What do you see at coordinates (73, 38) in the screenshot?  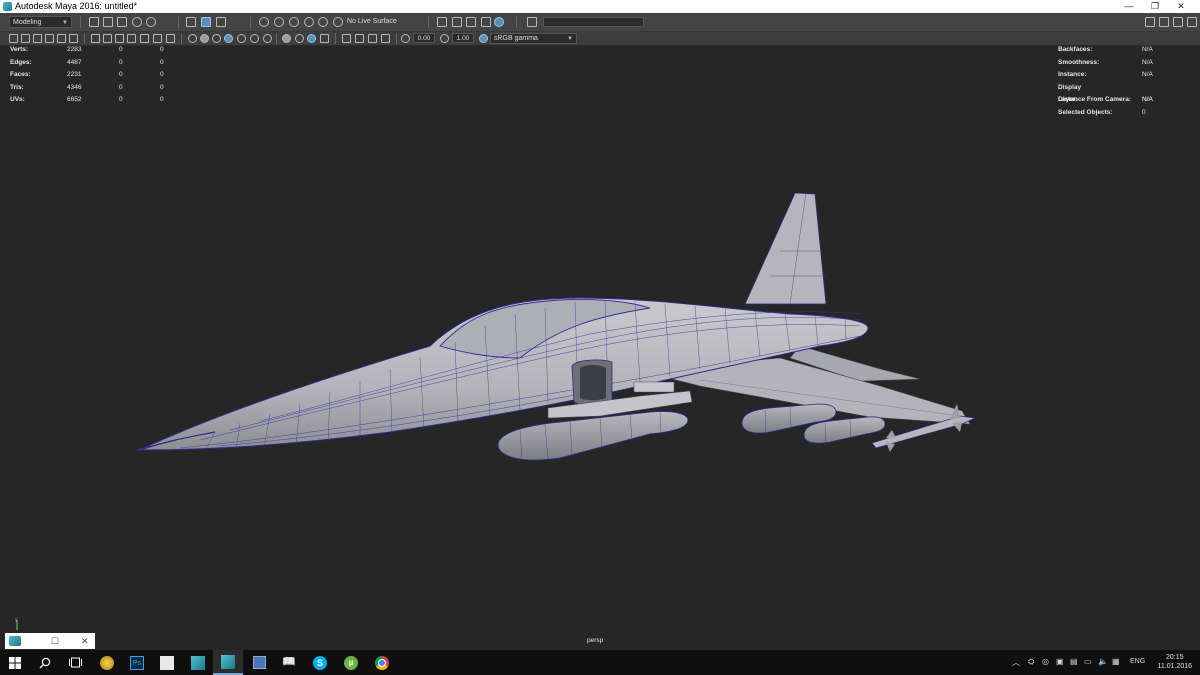 I see `grease-pencil-icon` at bounding box center [73, 38].